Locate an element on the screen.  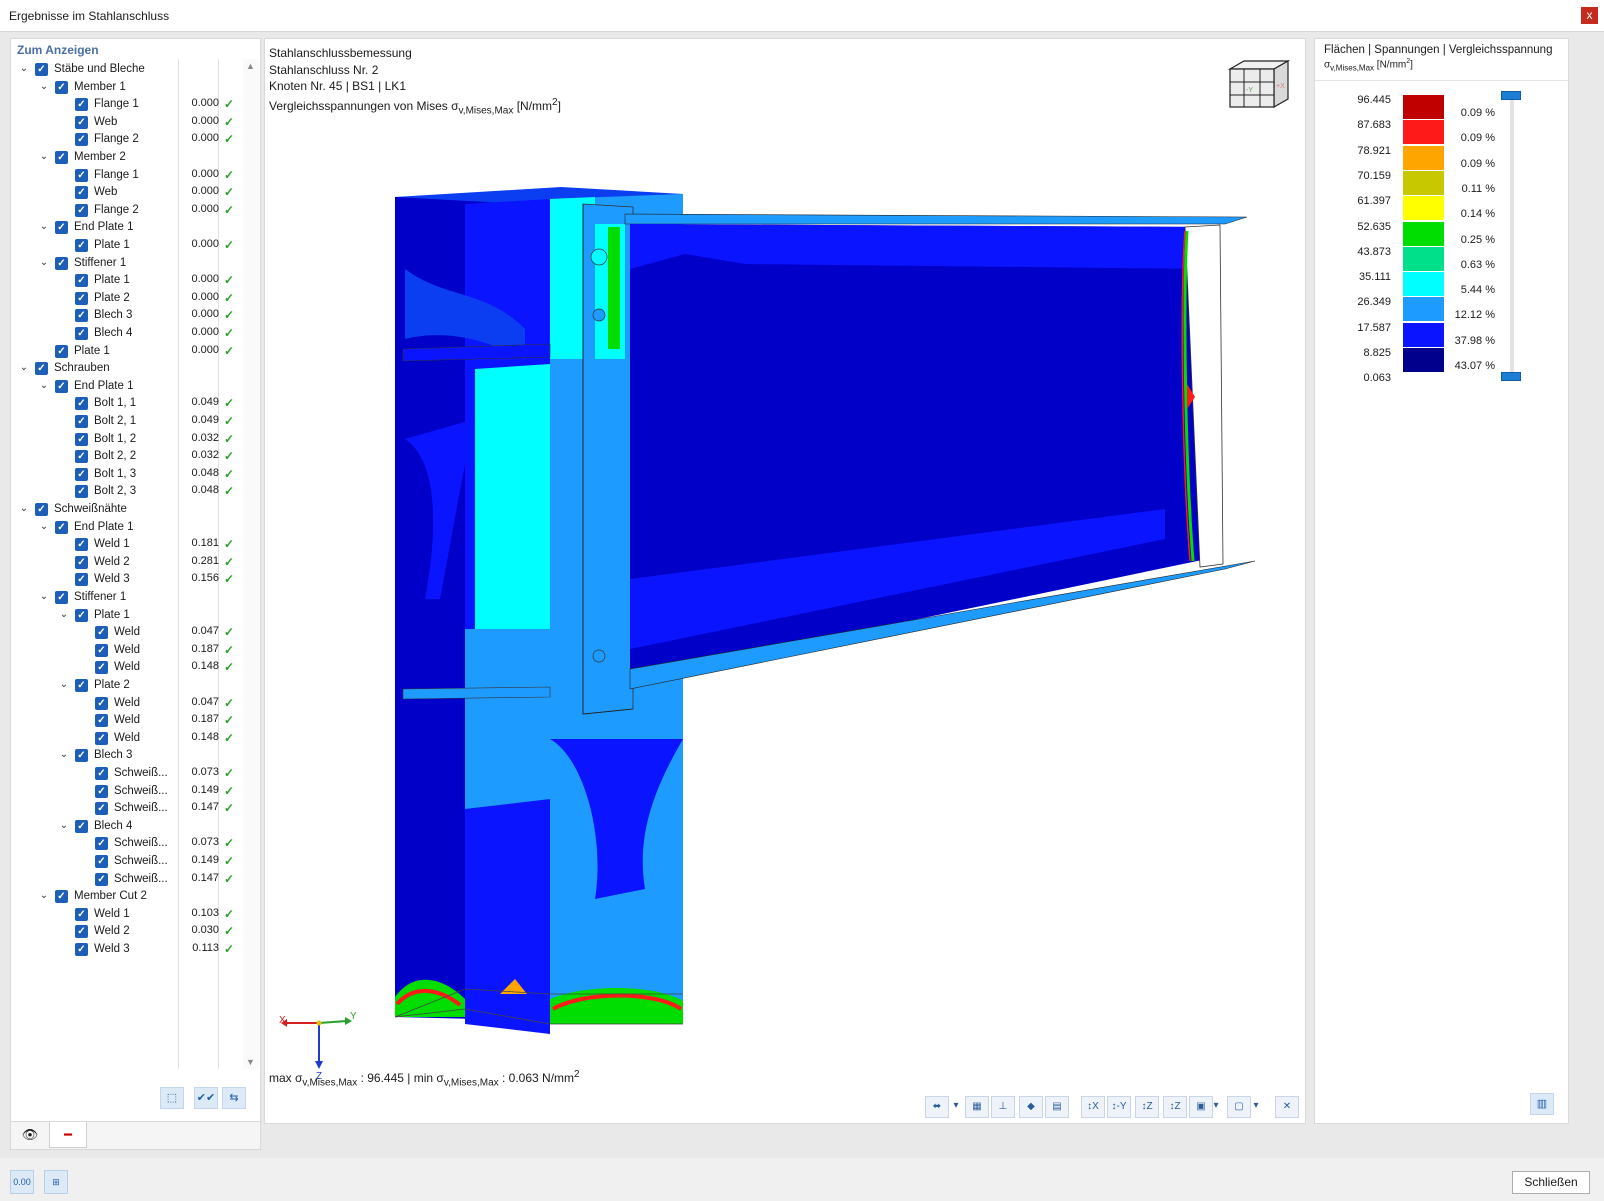
tree-row: ✓ Weld 0.148 ✓ is located at coordinates (127, 739).